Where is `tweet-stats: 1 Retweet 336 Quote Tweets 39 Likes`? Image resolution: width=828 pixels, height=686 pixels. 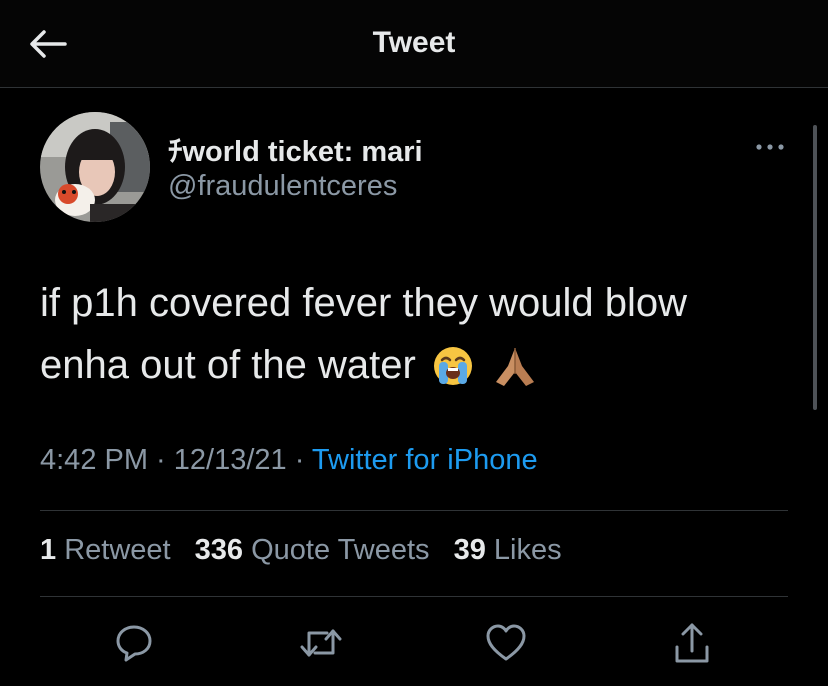 tweet-stats: 1 Retweet 336 Quote Tweets 39 Likes is located at coordinates (309, 550).